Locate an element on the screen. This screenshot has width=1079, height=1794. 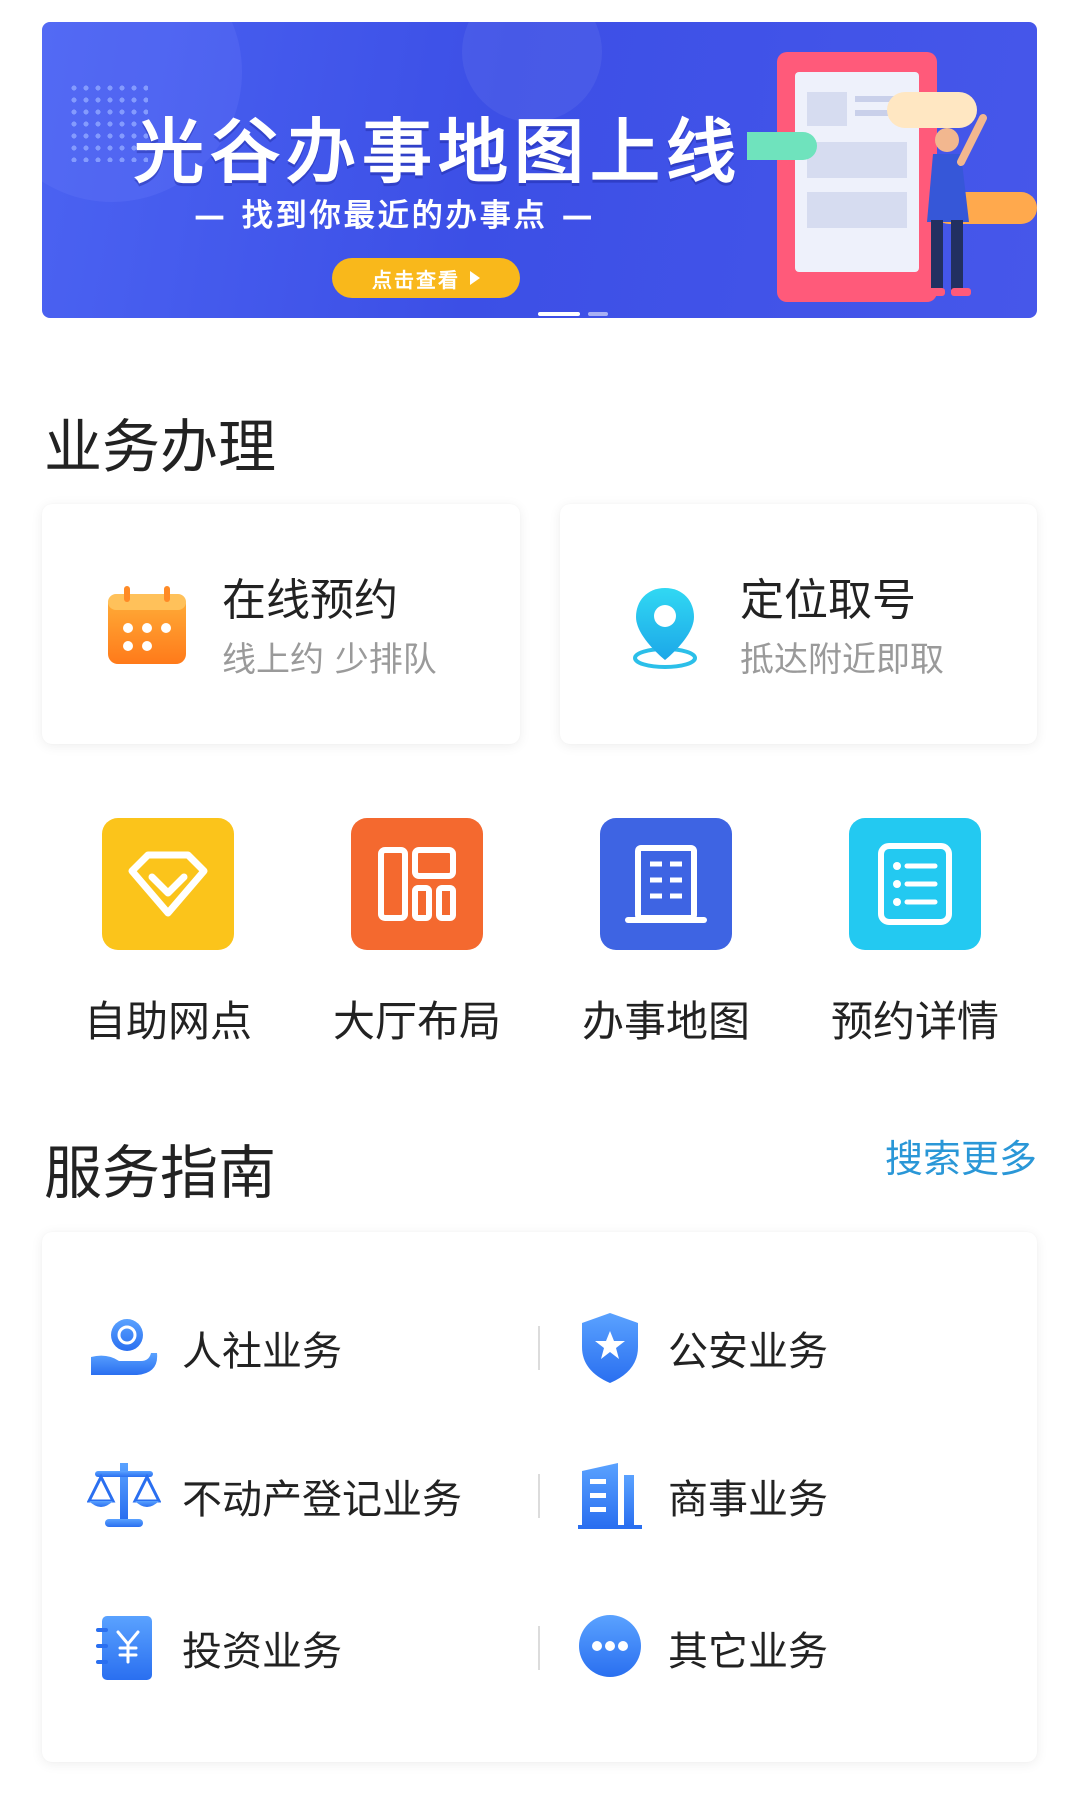
service-item-other: 其它业务 is located at coordinates (700, 1648).